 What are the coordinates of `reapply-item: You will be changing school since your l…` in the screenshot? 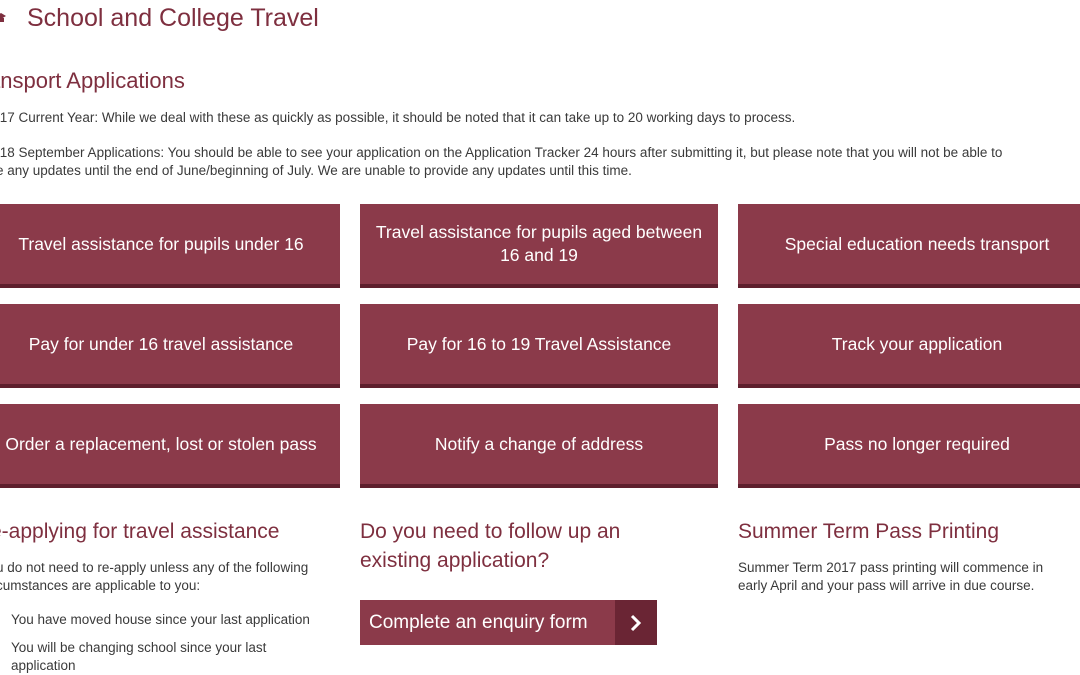 It's located at (139, 656).